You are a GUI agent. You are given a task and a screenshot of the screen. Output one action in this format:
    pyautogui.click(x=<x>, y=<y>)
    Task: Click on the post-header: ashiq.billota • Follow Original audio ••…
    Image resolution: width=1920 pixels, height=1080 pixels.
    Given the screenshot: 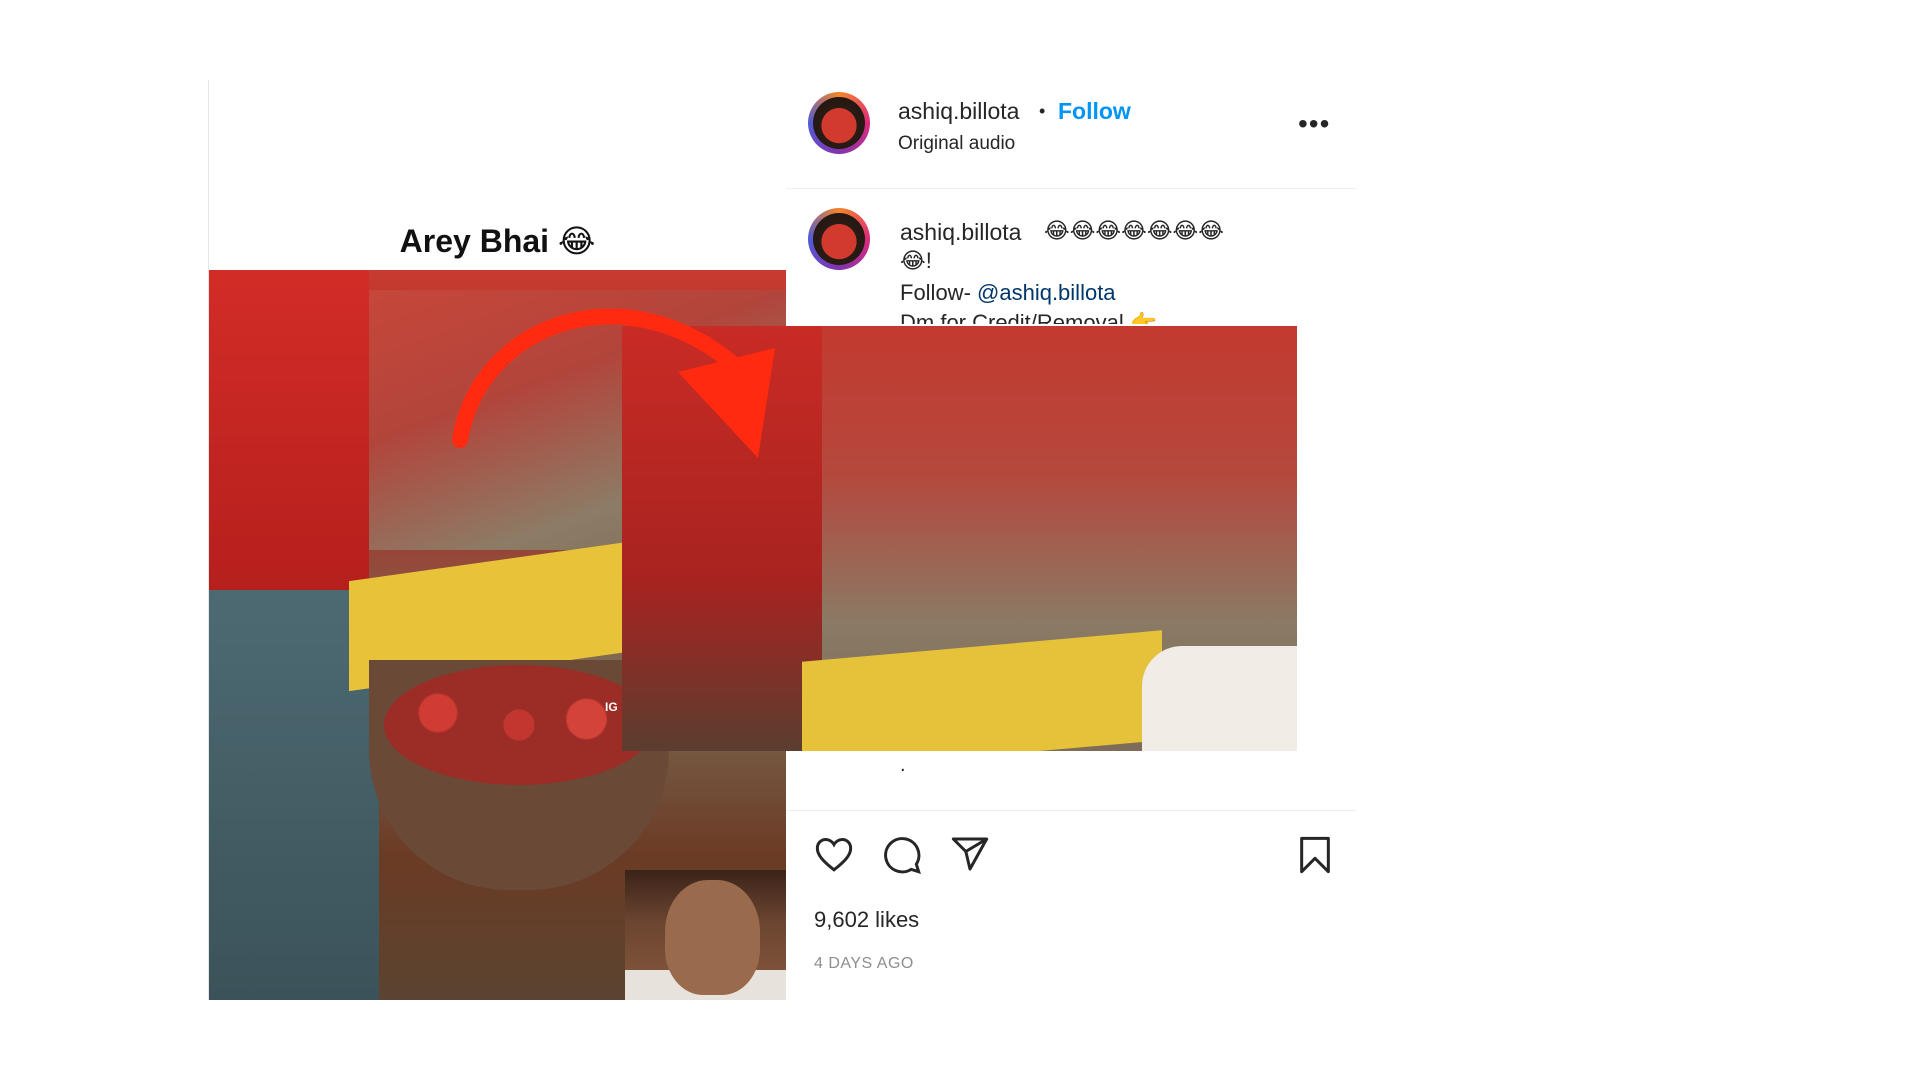 What is the action you would take?
    pyautogui.click(x=1071, y=134)
    